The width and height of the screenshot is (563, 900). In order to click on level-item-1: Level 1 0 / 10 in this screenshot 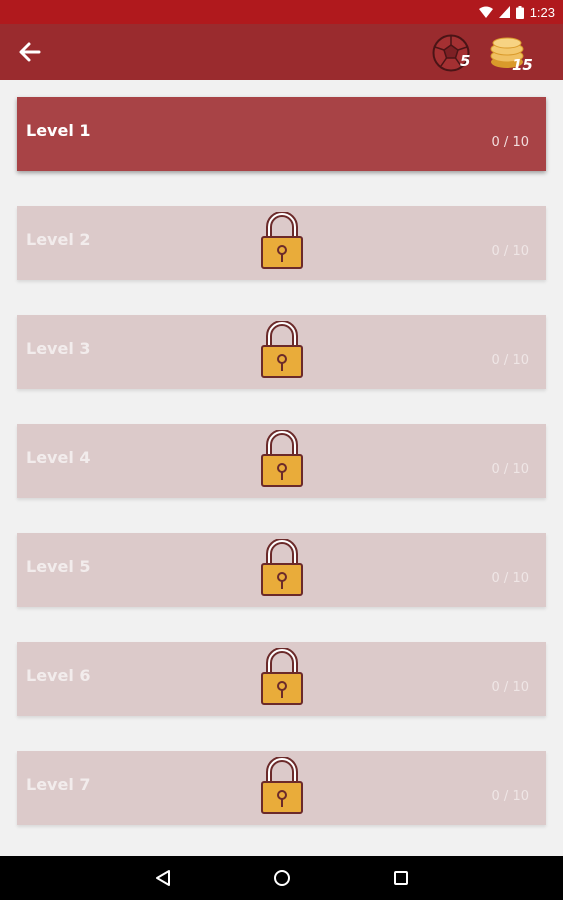, I will do `click(281, 134)`.